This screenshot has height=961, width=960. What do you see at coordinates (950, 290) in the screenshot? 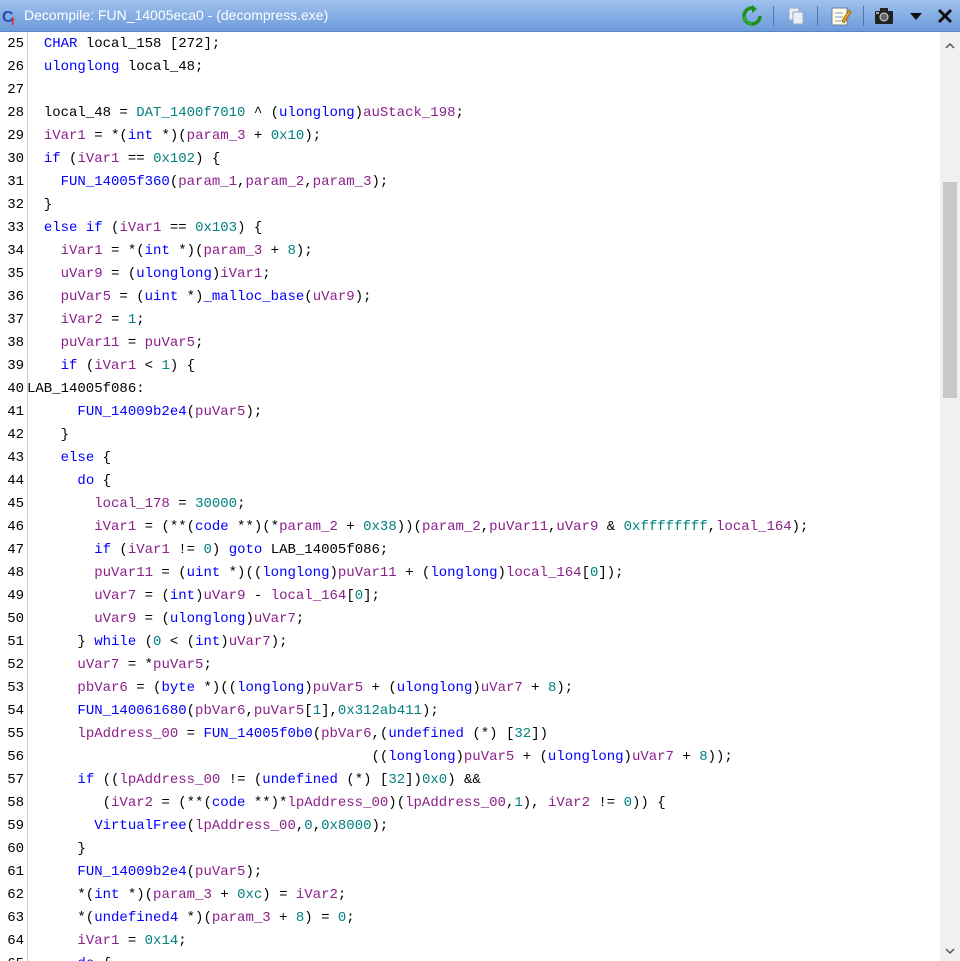
I see `scrollbar-thumb` at bounding box center [950, 290].